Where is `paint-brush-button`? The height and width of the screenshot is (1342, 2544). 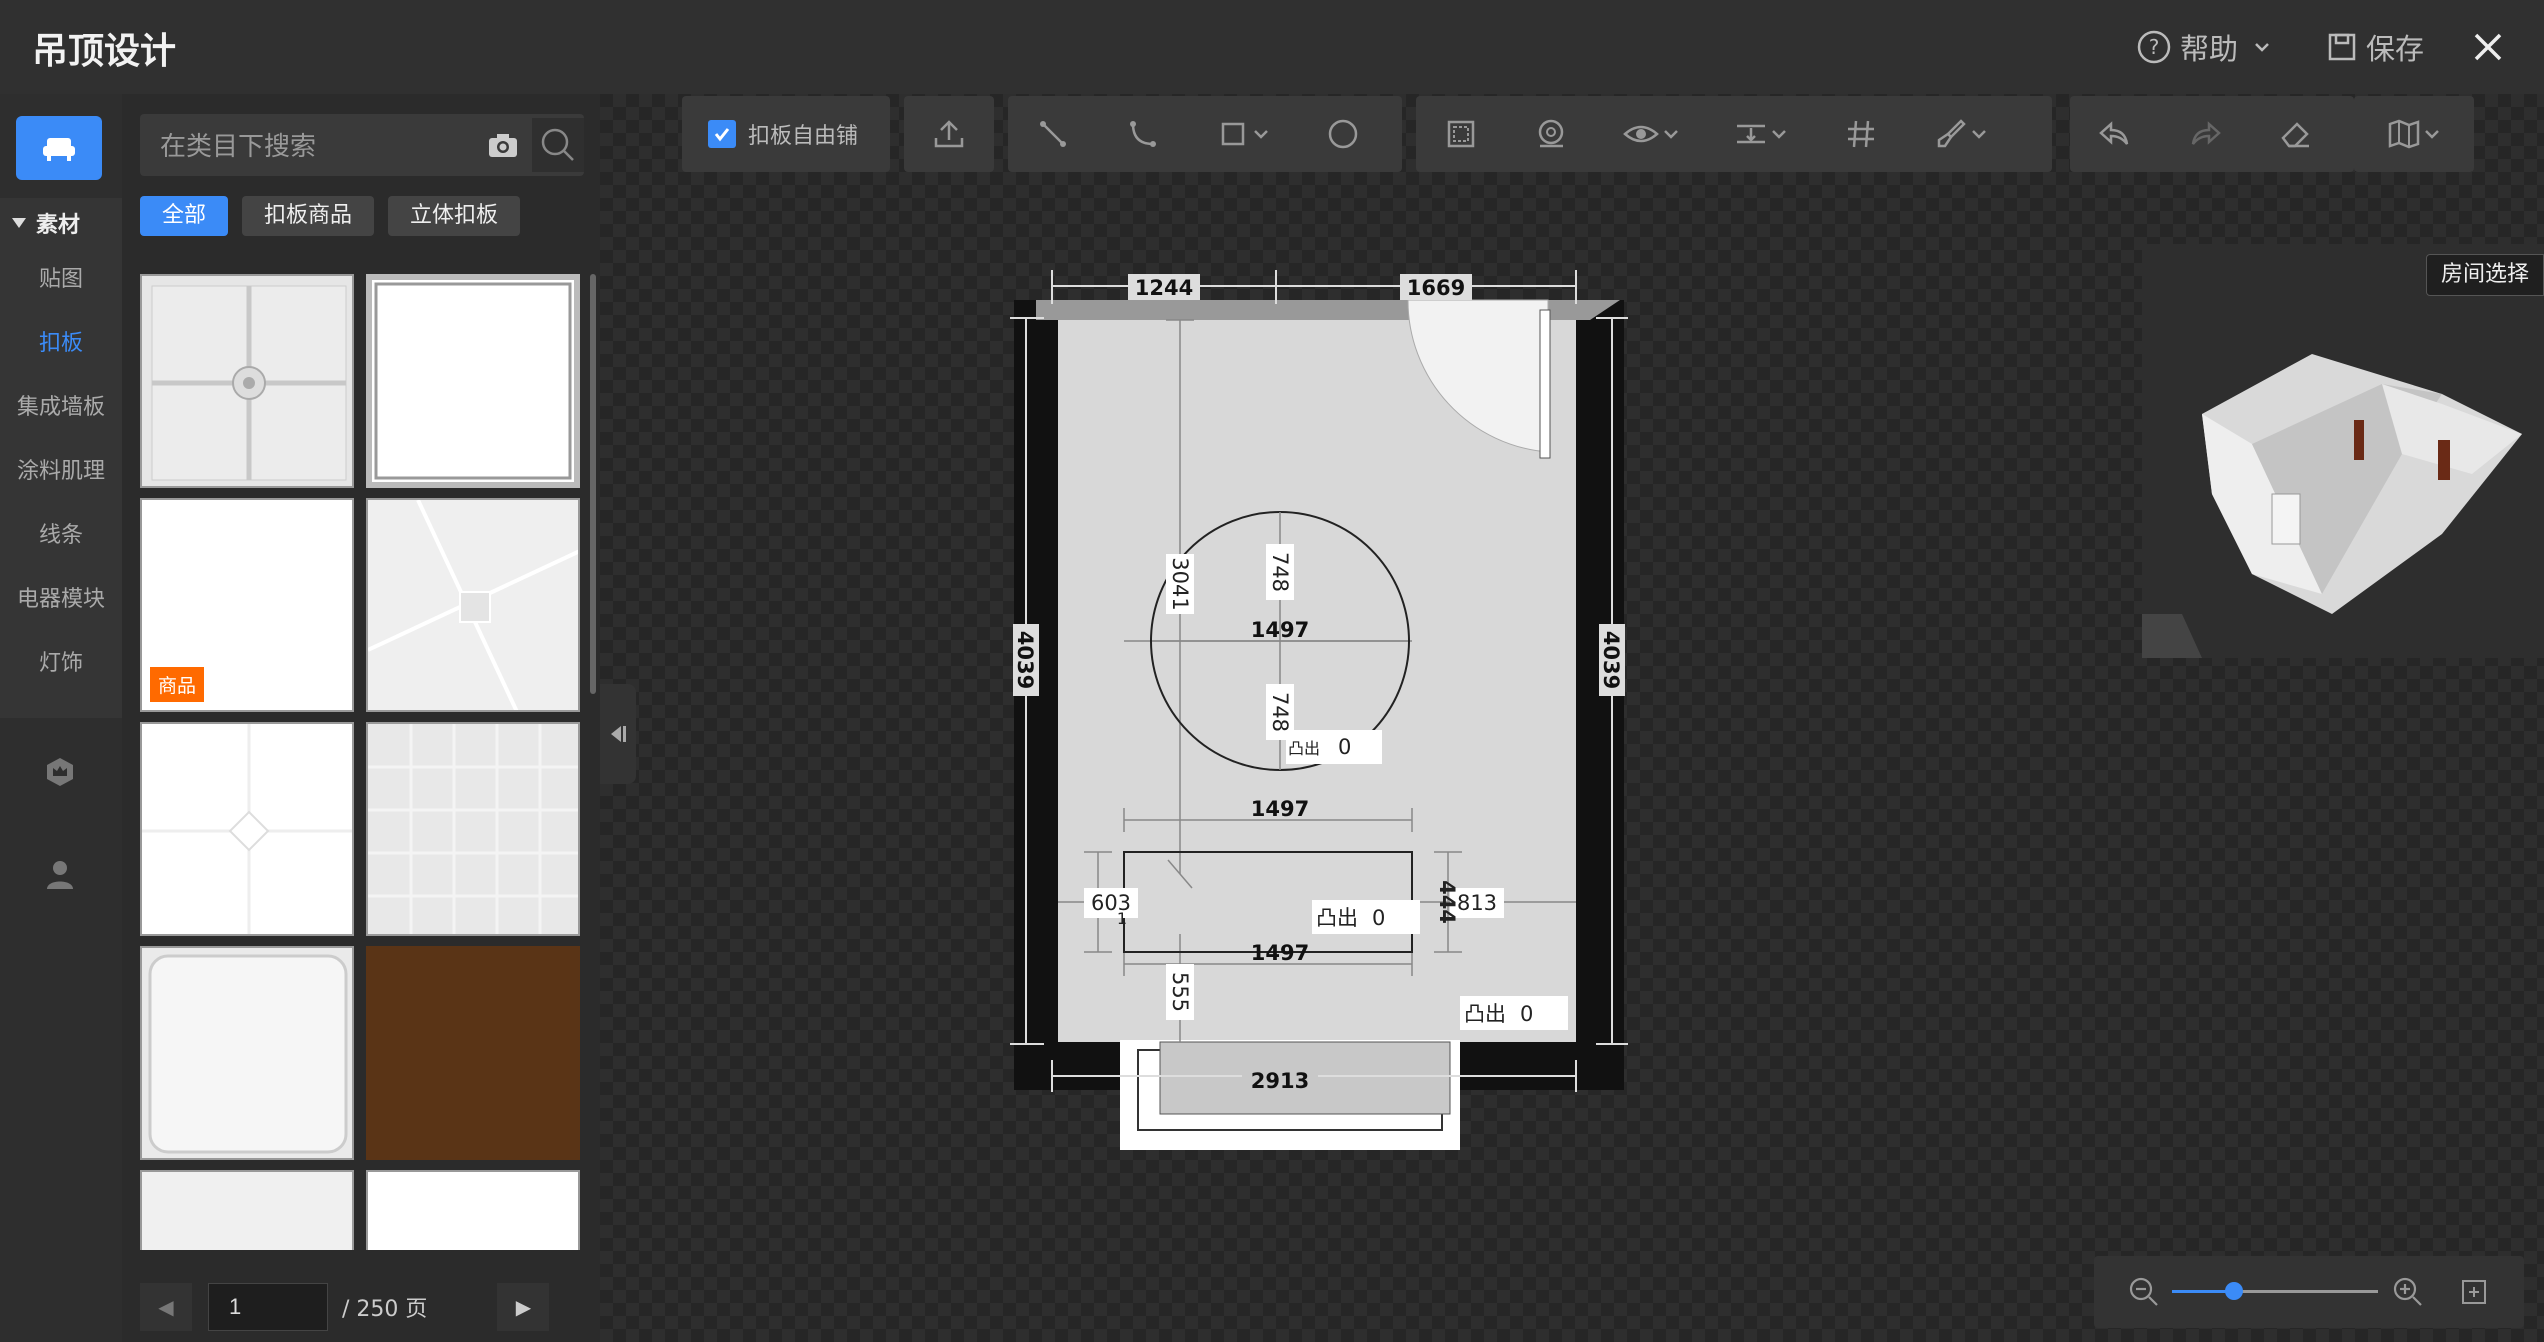
paint-brush-button is located at coordinates (1961, 134).